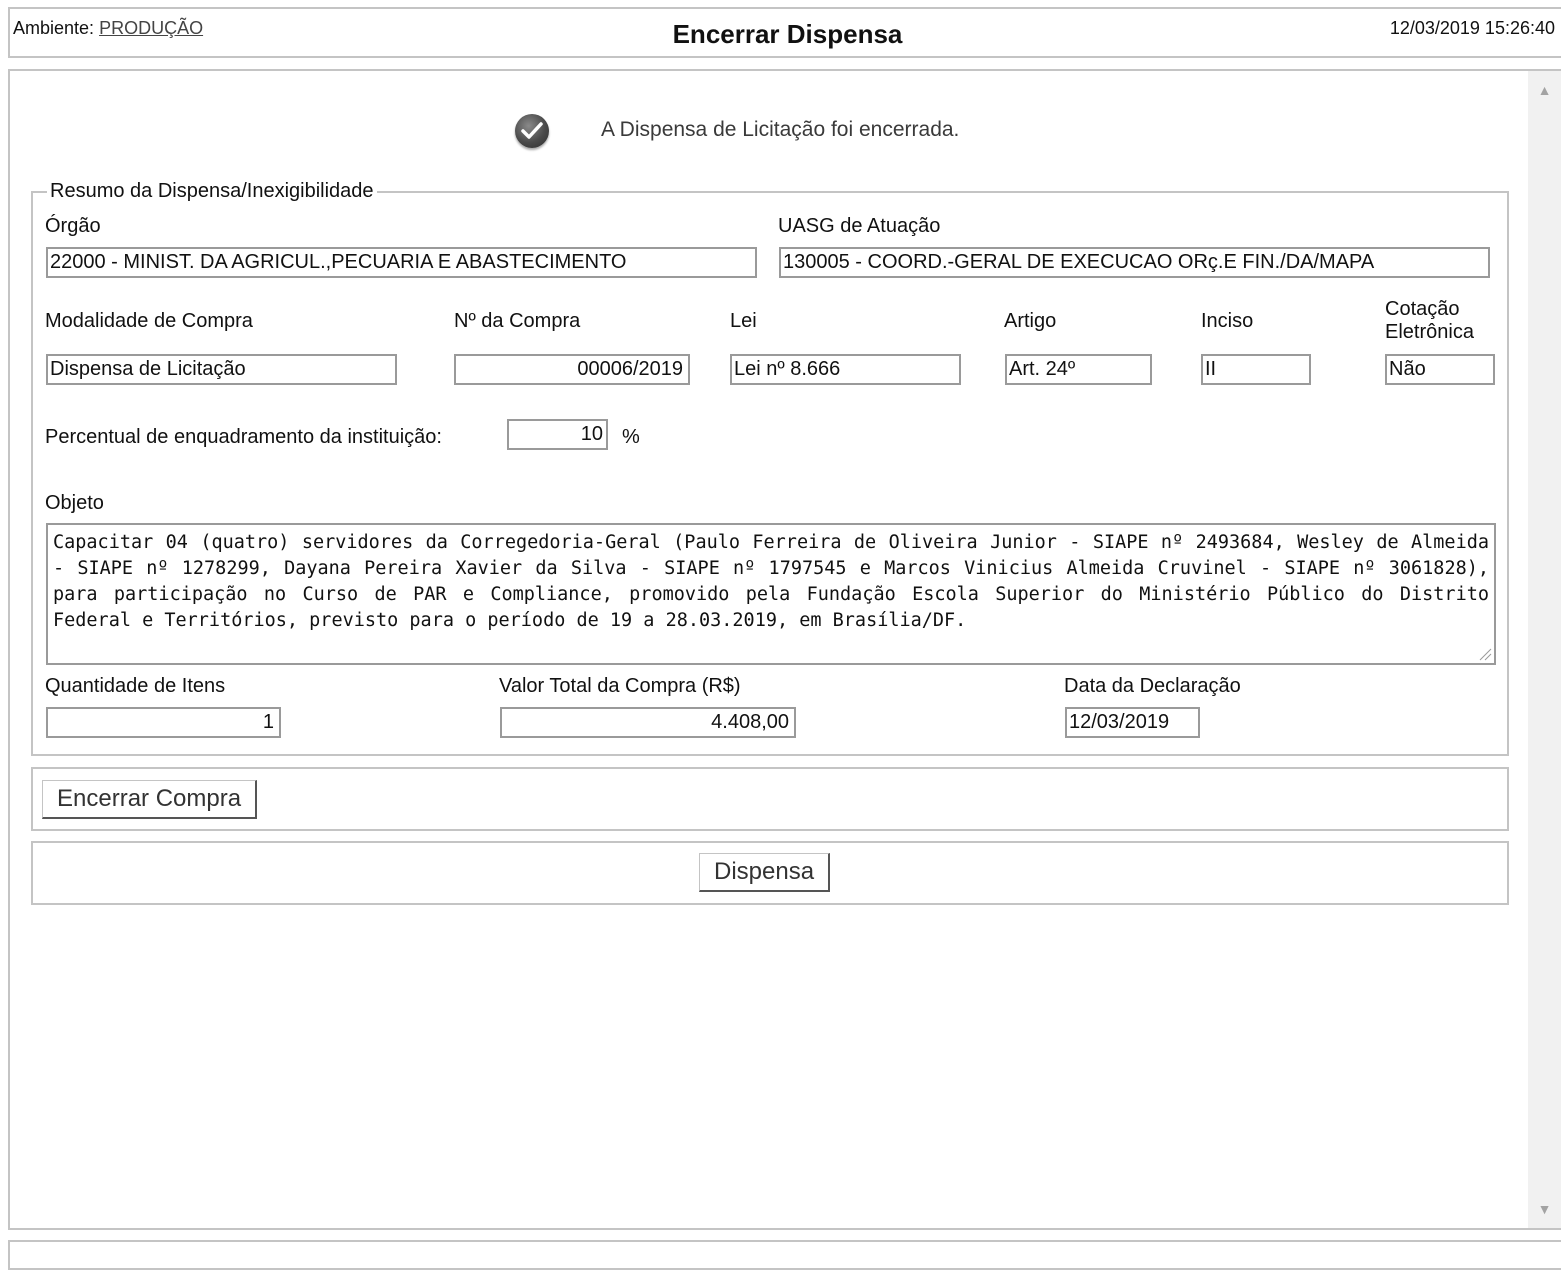 Image resolution: width=1561 pixels, height=1270 pixels. What do you see at coordinates (572, 369) in the screenshot?
I see `numero-compra-field: 00006/2019` at bounding box center [572, 369].